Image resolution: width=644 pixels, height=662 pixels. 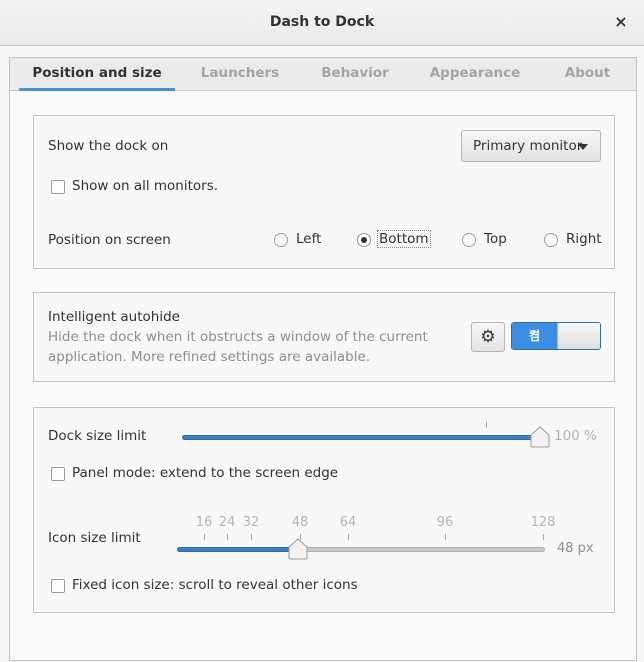 What do you see at coordinates (308, 239) in the screenshot?
I see `radio-left-label: Left` at bounding box center [308, 239].